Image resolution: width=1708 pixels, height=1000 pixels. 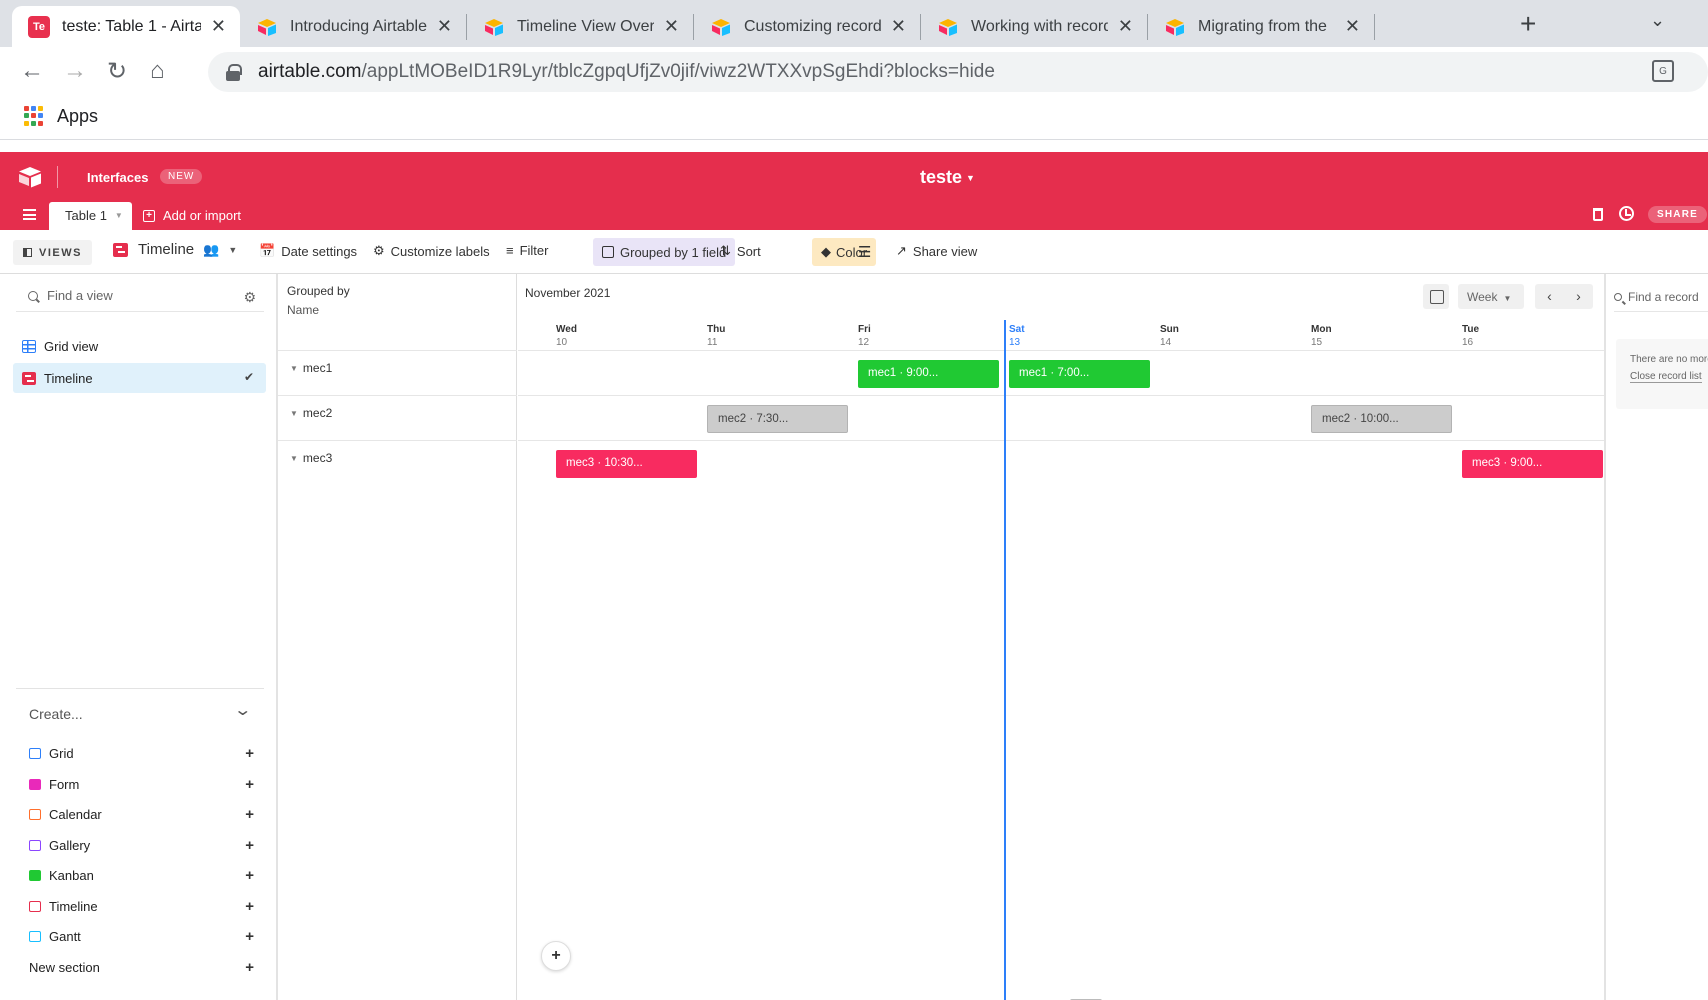 I want to click on empty-text: There are no more, so click(x=1669, y=359).